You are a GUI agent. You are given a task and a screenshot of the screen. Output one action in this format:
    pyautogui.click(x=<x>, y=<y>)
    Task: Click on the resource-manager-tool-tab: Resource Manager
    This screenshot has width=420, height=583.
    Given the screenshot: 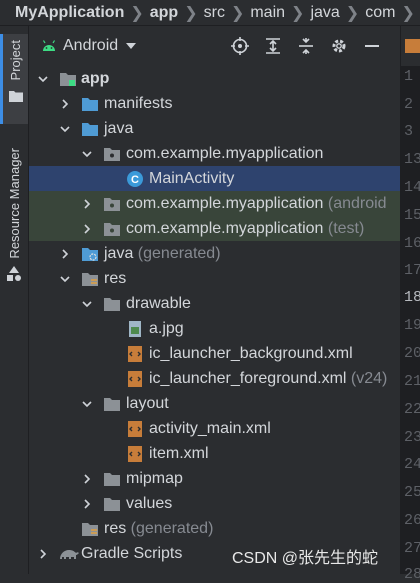 What is the action you would take?
    pyautogui.click(x=14, y=225)
    